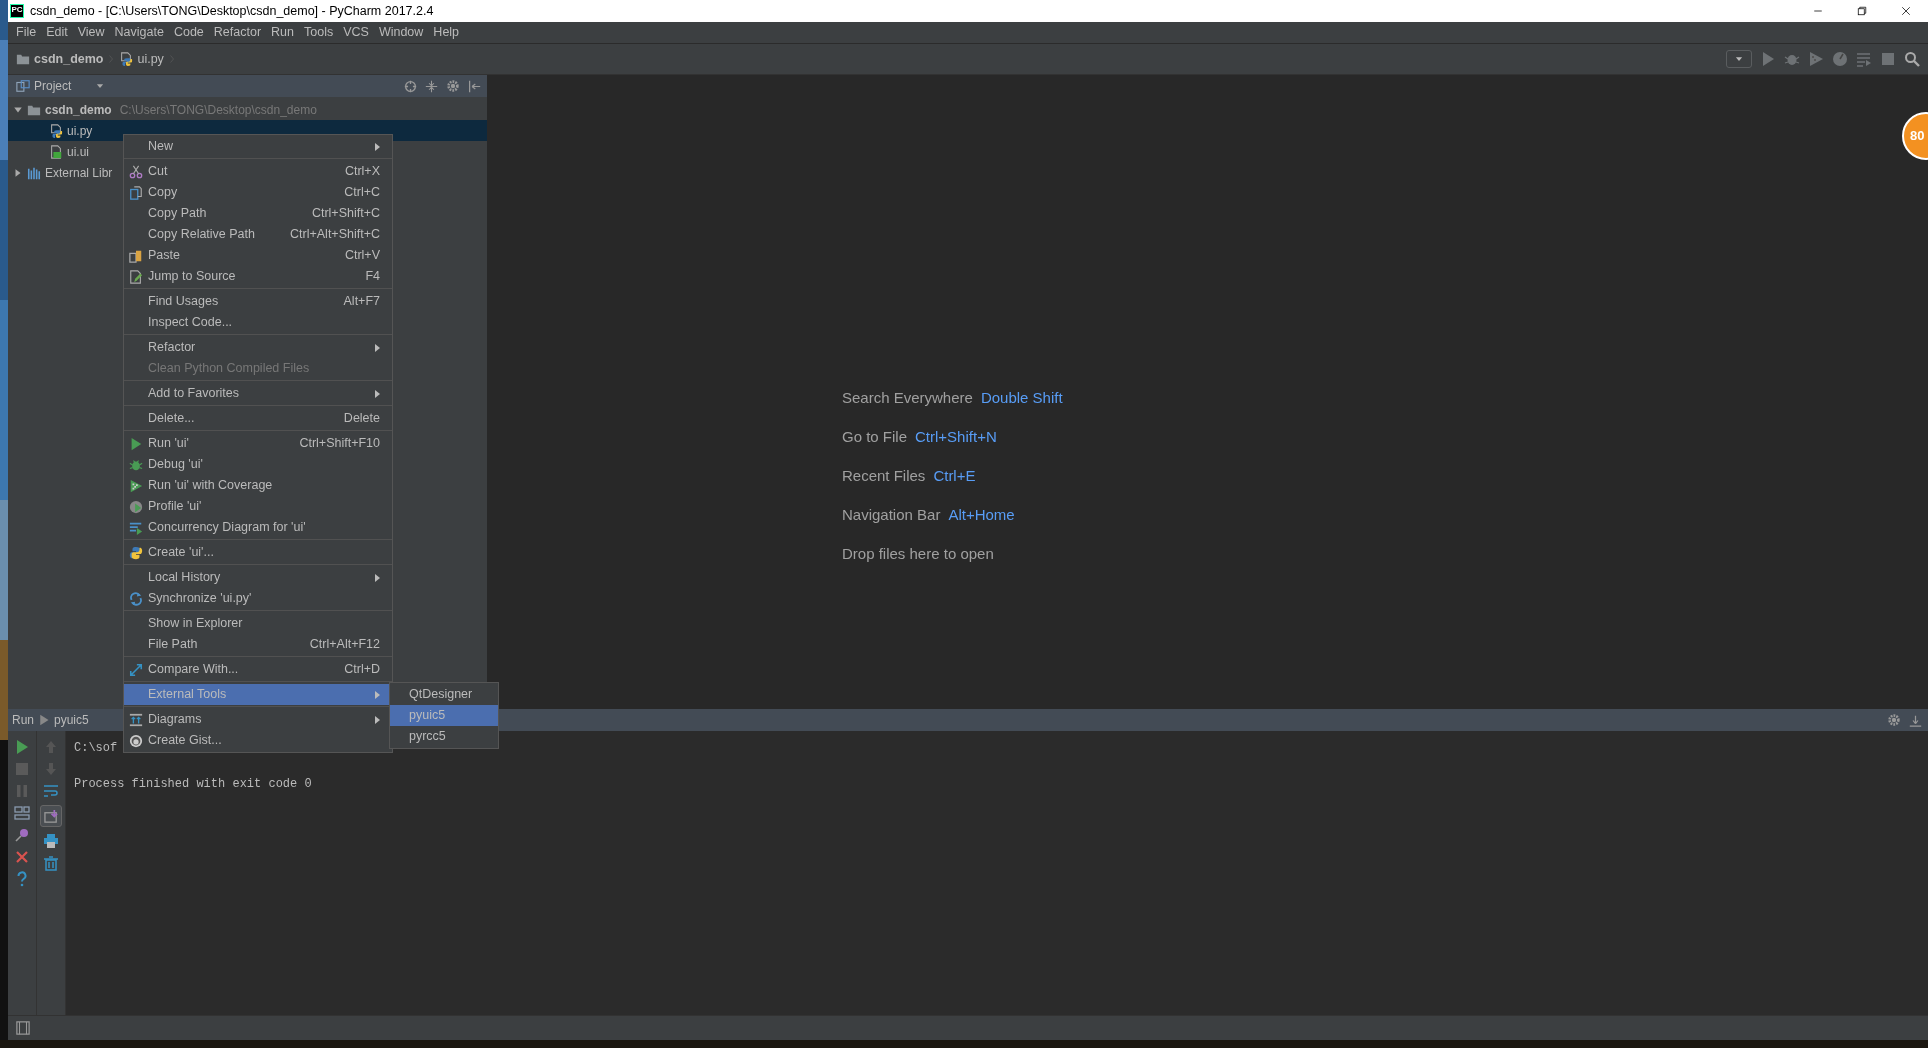  Describe the element at coordinates (1021, 397) in the screenshot. I see `hint-shortcut: Double Shift` at that location.